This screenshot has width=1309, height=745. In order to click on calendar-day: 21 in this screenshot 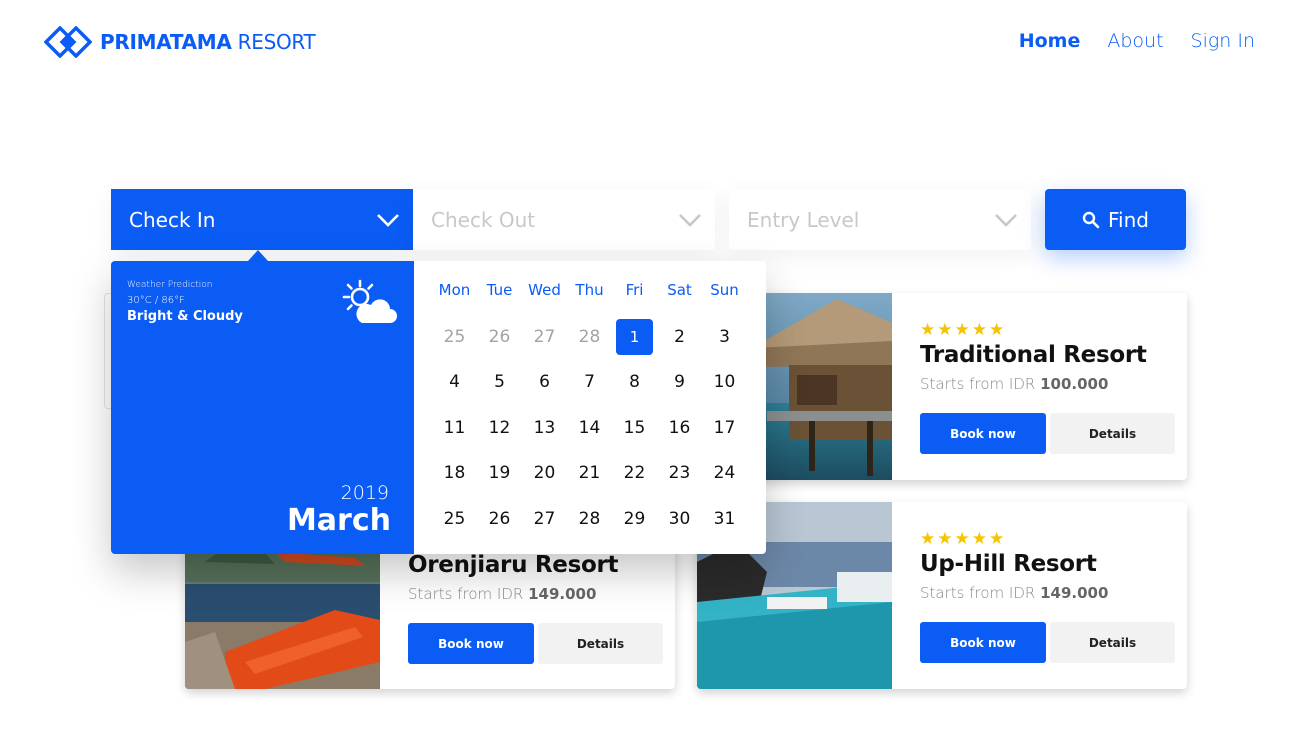, I will do `click(589, 474)`.